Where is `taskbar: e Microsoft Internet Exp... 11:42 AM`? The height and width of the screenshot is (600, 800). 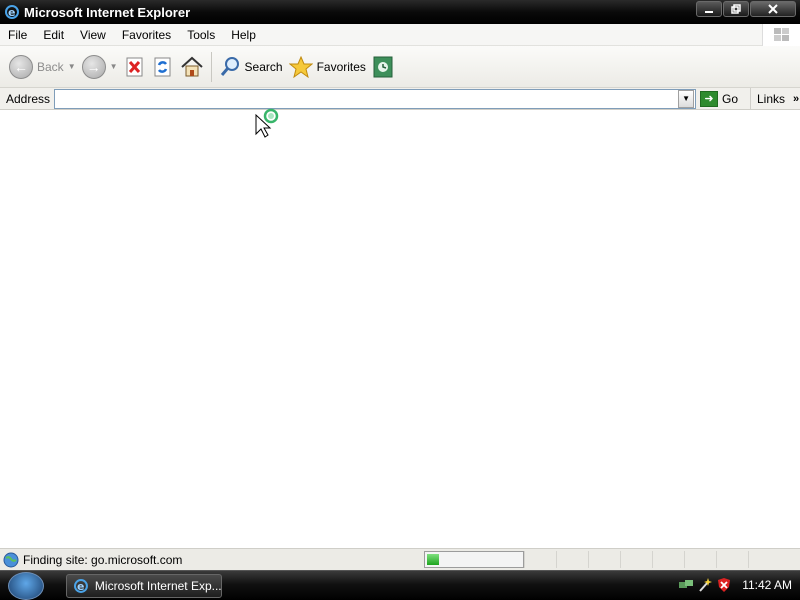
taskbar: e Microsoft Internet Exp... 11:42 AM is located at coordinates (400, 585).